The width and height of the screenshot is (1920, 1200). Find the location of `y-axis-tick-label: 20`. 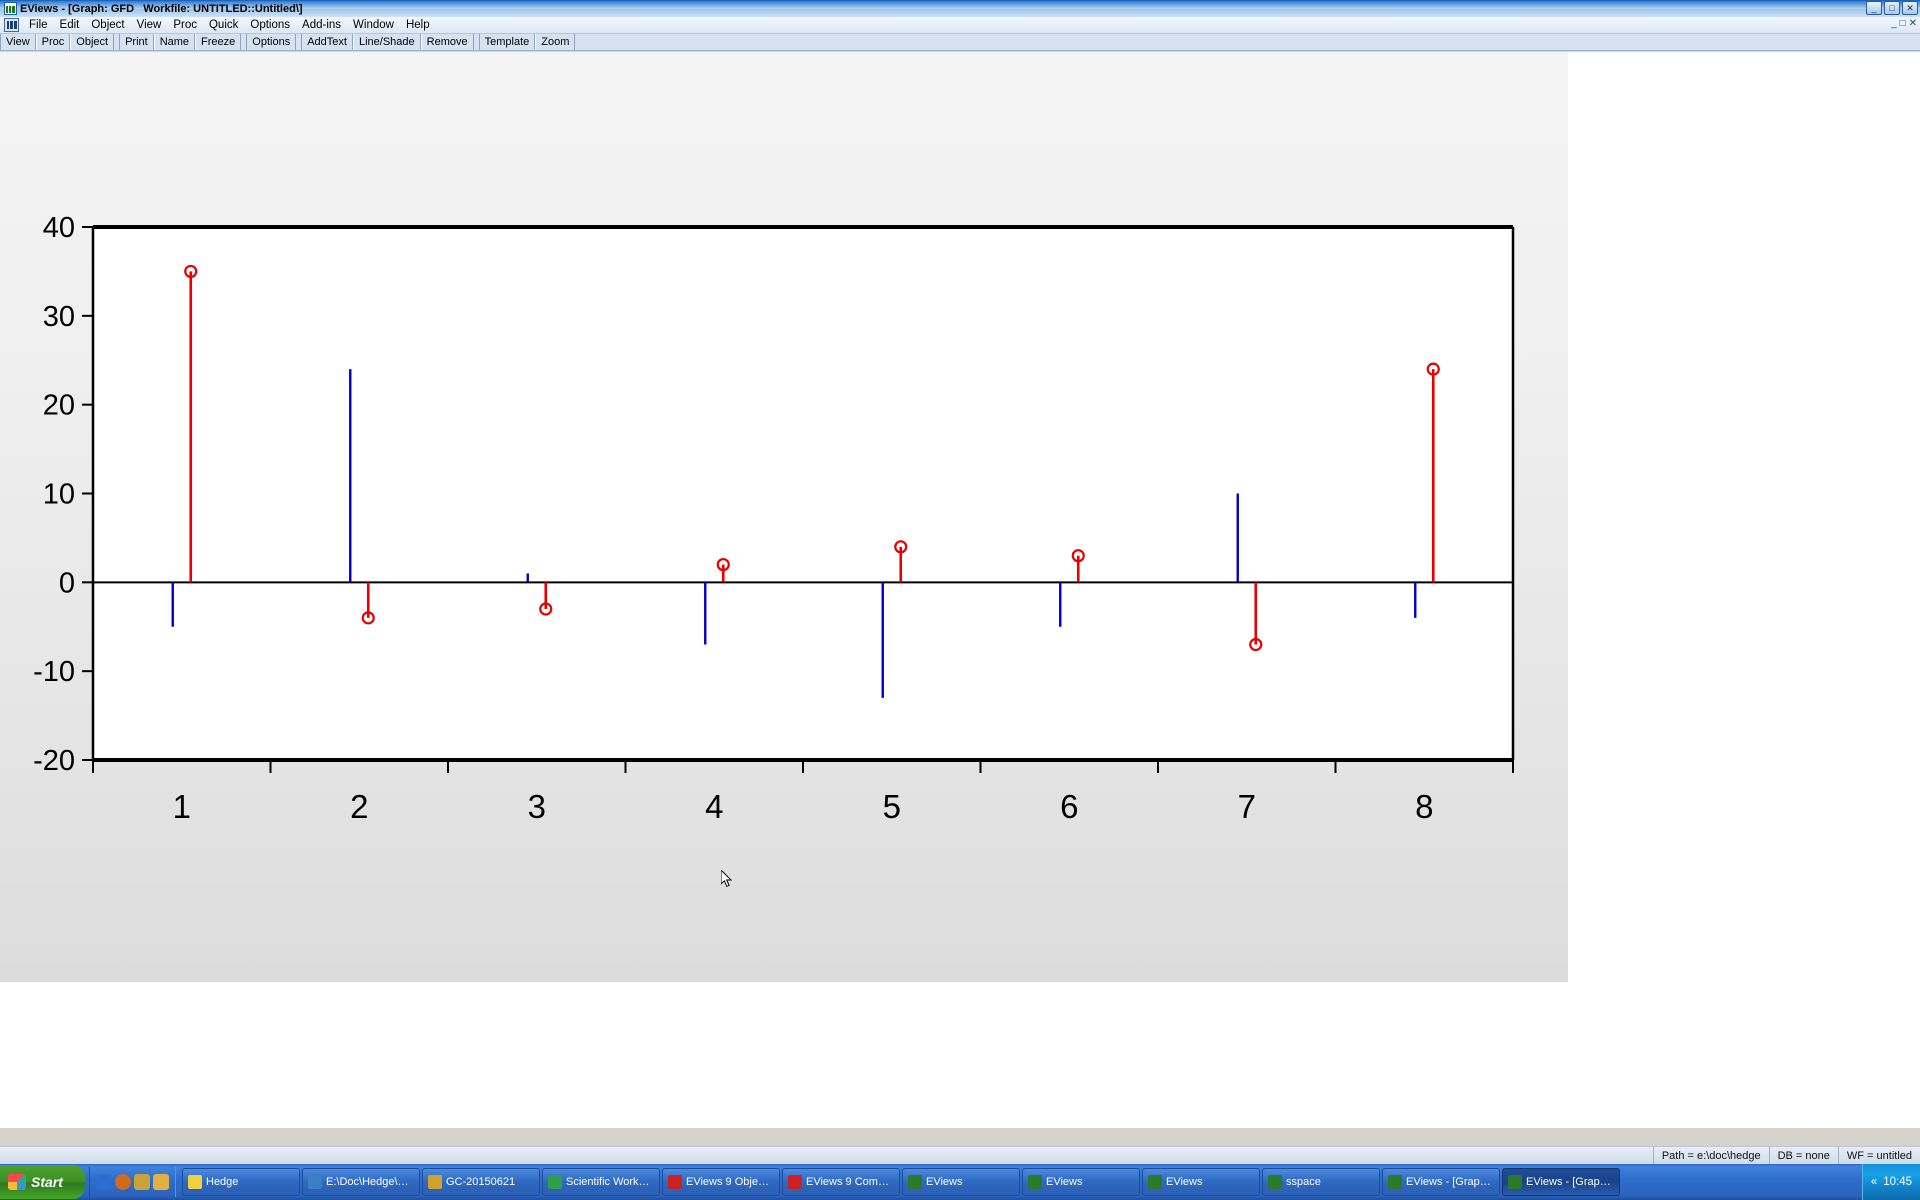

y-axis-tick-label: 20 is located at coordinates (59, 406).